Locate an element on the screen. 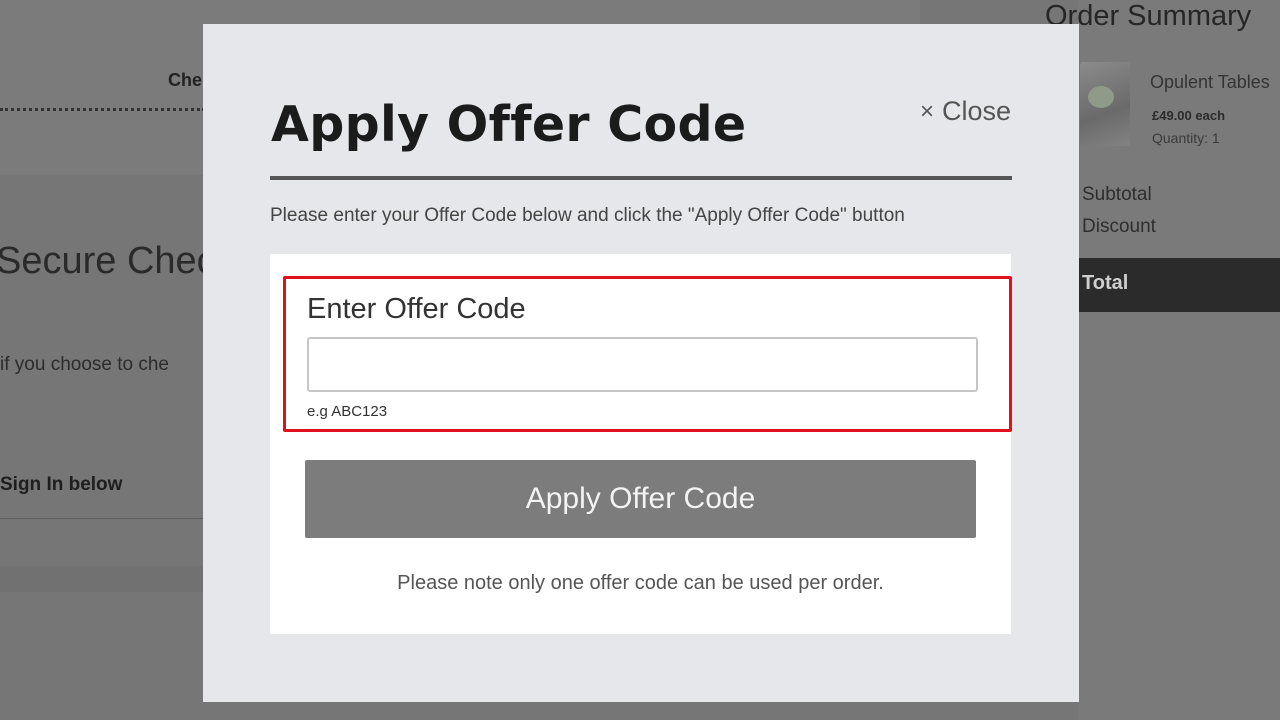  close-icon: × is located at coordinates (927, 111).